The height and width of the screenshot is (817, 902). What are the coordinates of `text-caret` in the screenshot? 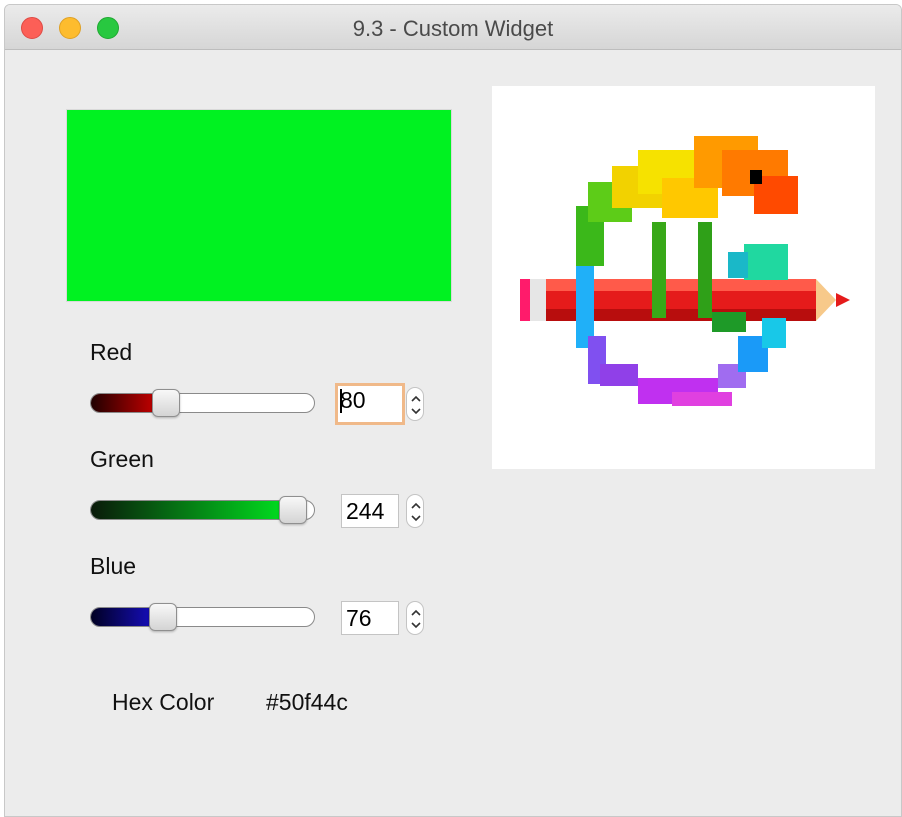 It's located at (341, 401).